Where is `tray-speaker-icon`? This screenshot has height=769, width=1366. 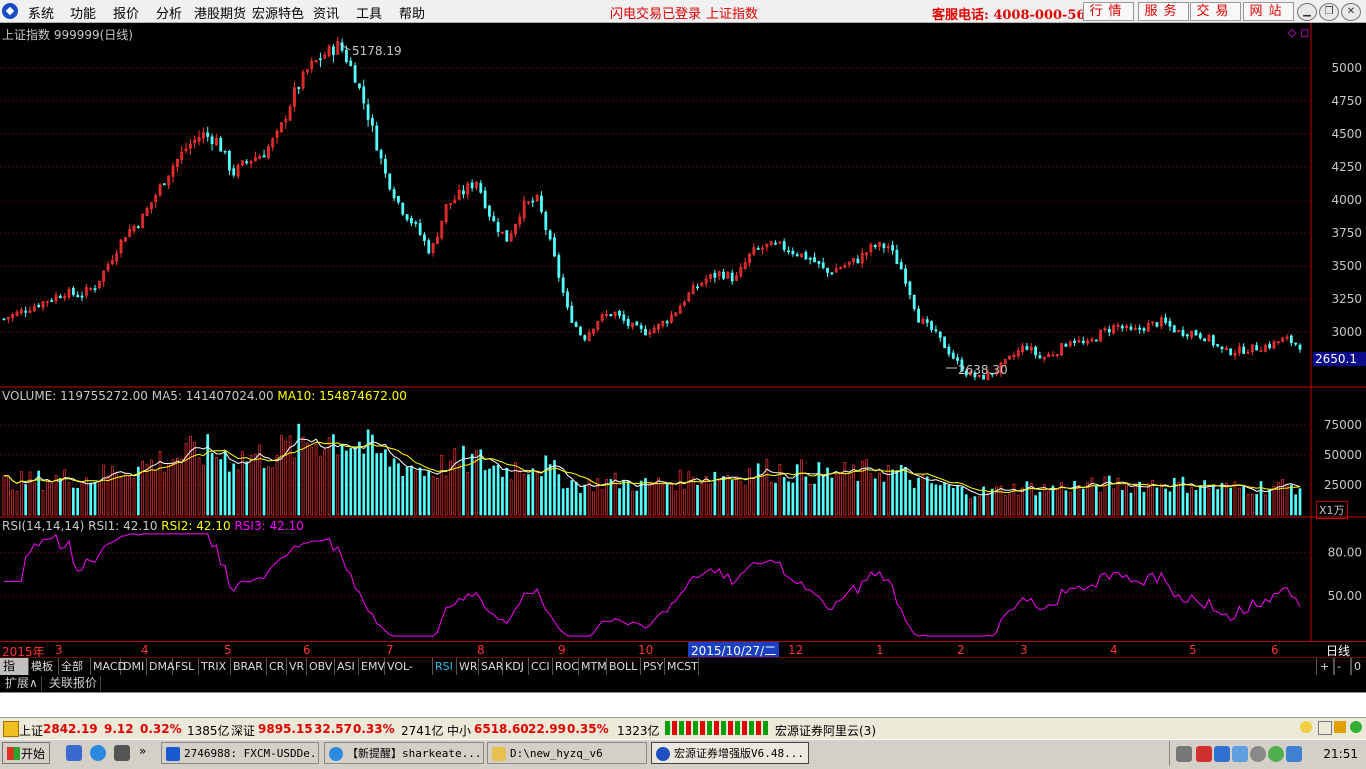
tray-speaker-icon is located at coordinates (1258, 754).